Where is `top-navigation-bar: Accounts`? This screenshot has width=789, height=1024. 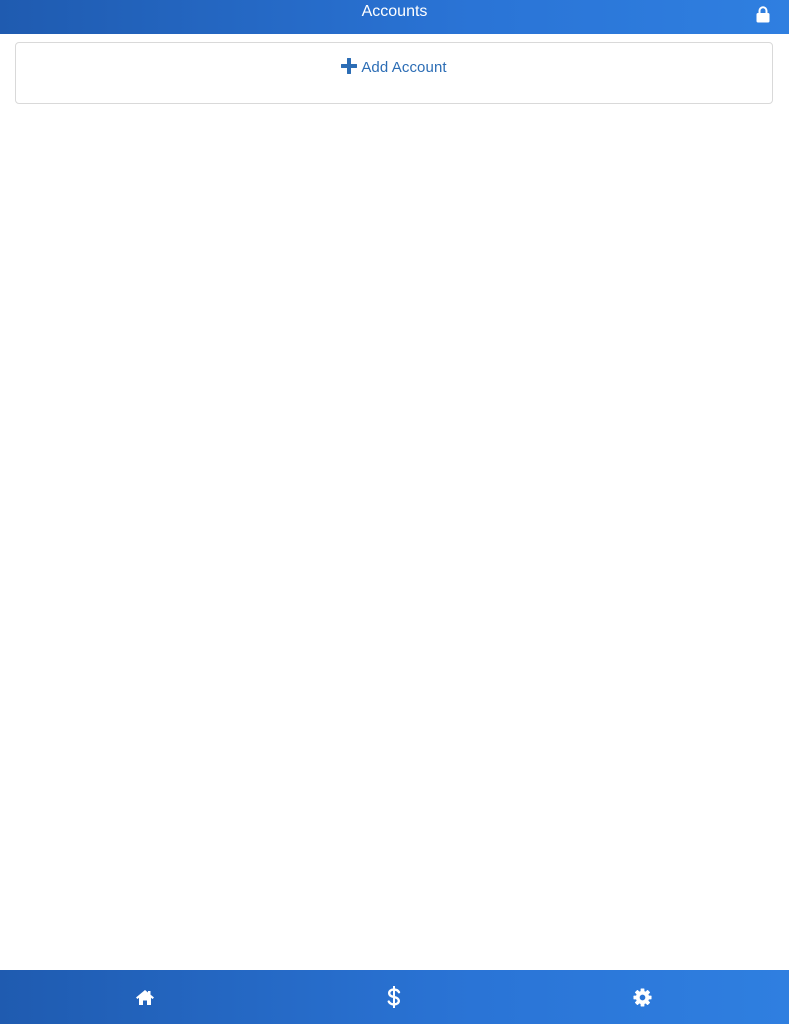 top-navigation-bar: Accounts is located at coordinates (394, 17).